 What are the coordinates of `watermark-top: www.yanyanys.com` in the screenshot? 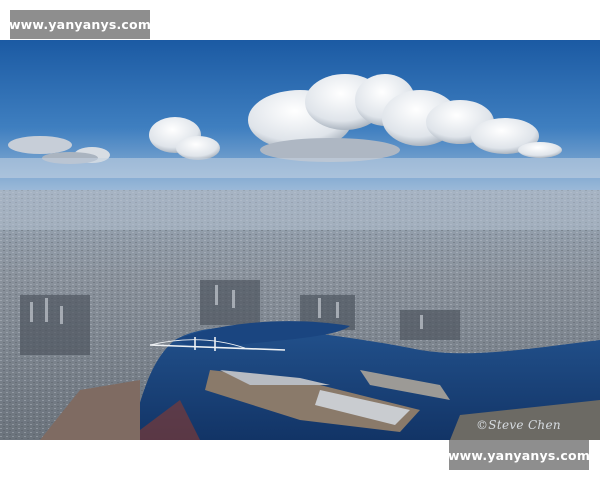 It's located at (80, 24).